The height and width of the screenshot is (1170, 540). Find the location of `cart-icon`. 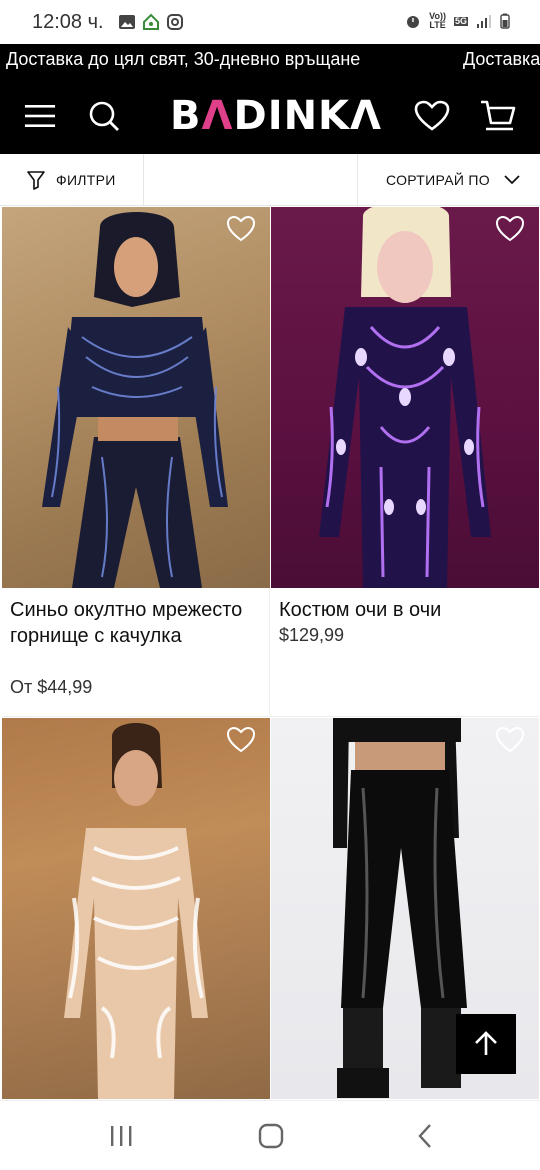

cart-icon is located at coordinates (498, 115).